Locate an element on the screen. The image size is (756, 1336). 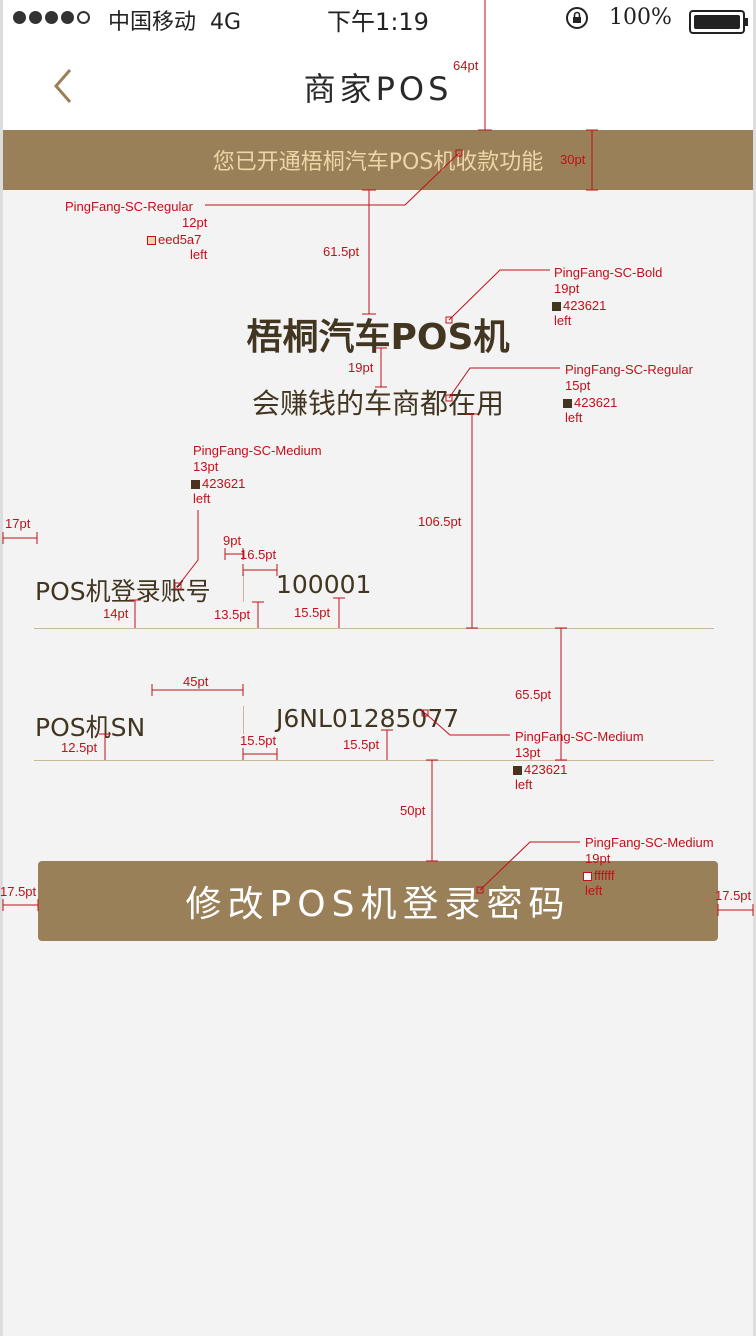
dim-value-offset: 16.5pt is located at coordinates (258, 554).